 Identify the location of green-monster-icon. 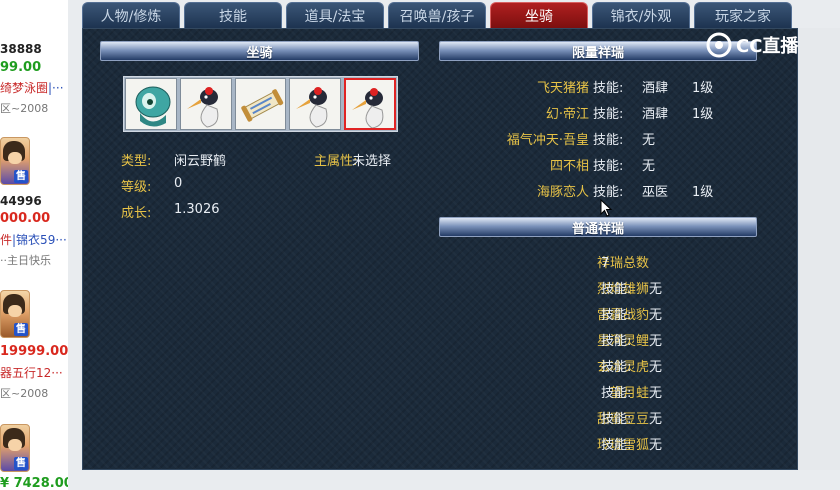
(153, 106).